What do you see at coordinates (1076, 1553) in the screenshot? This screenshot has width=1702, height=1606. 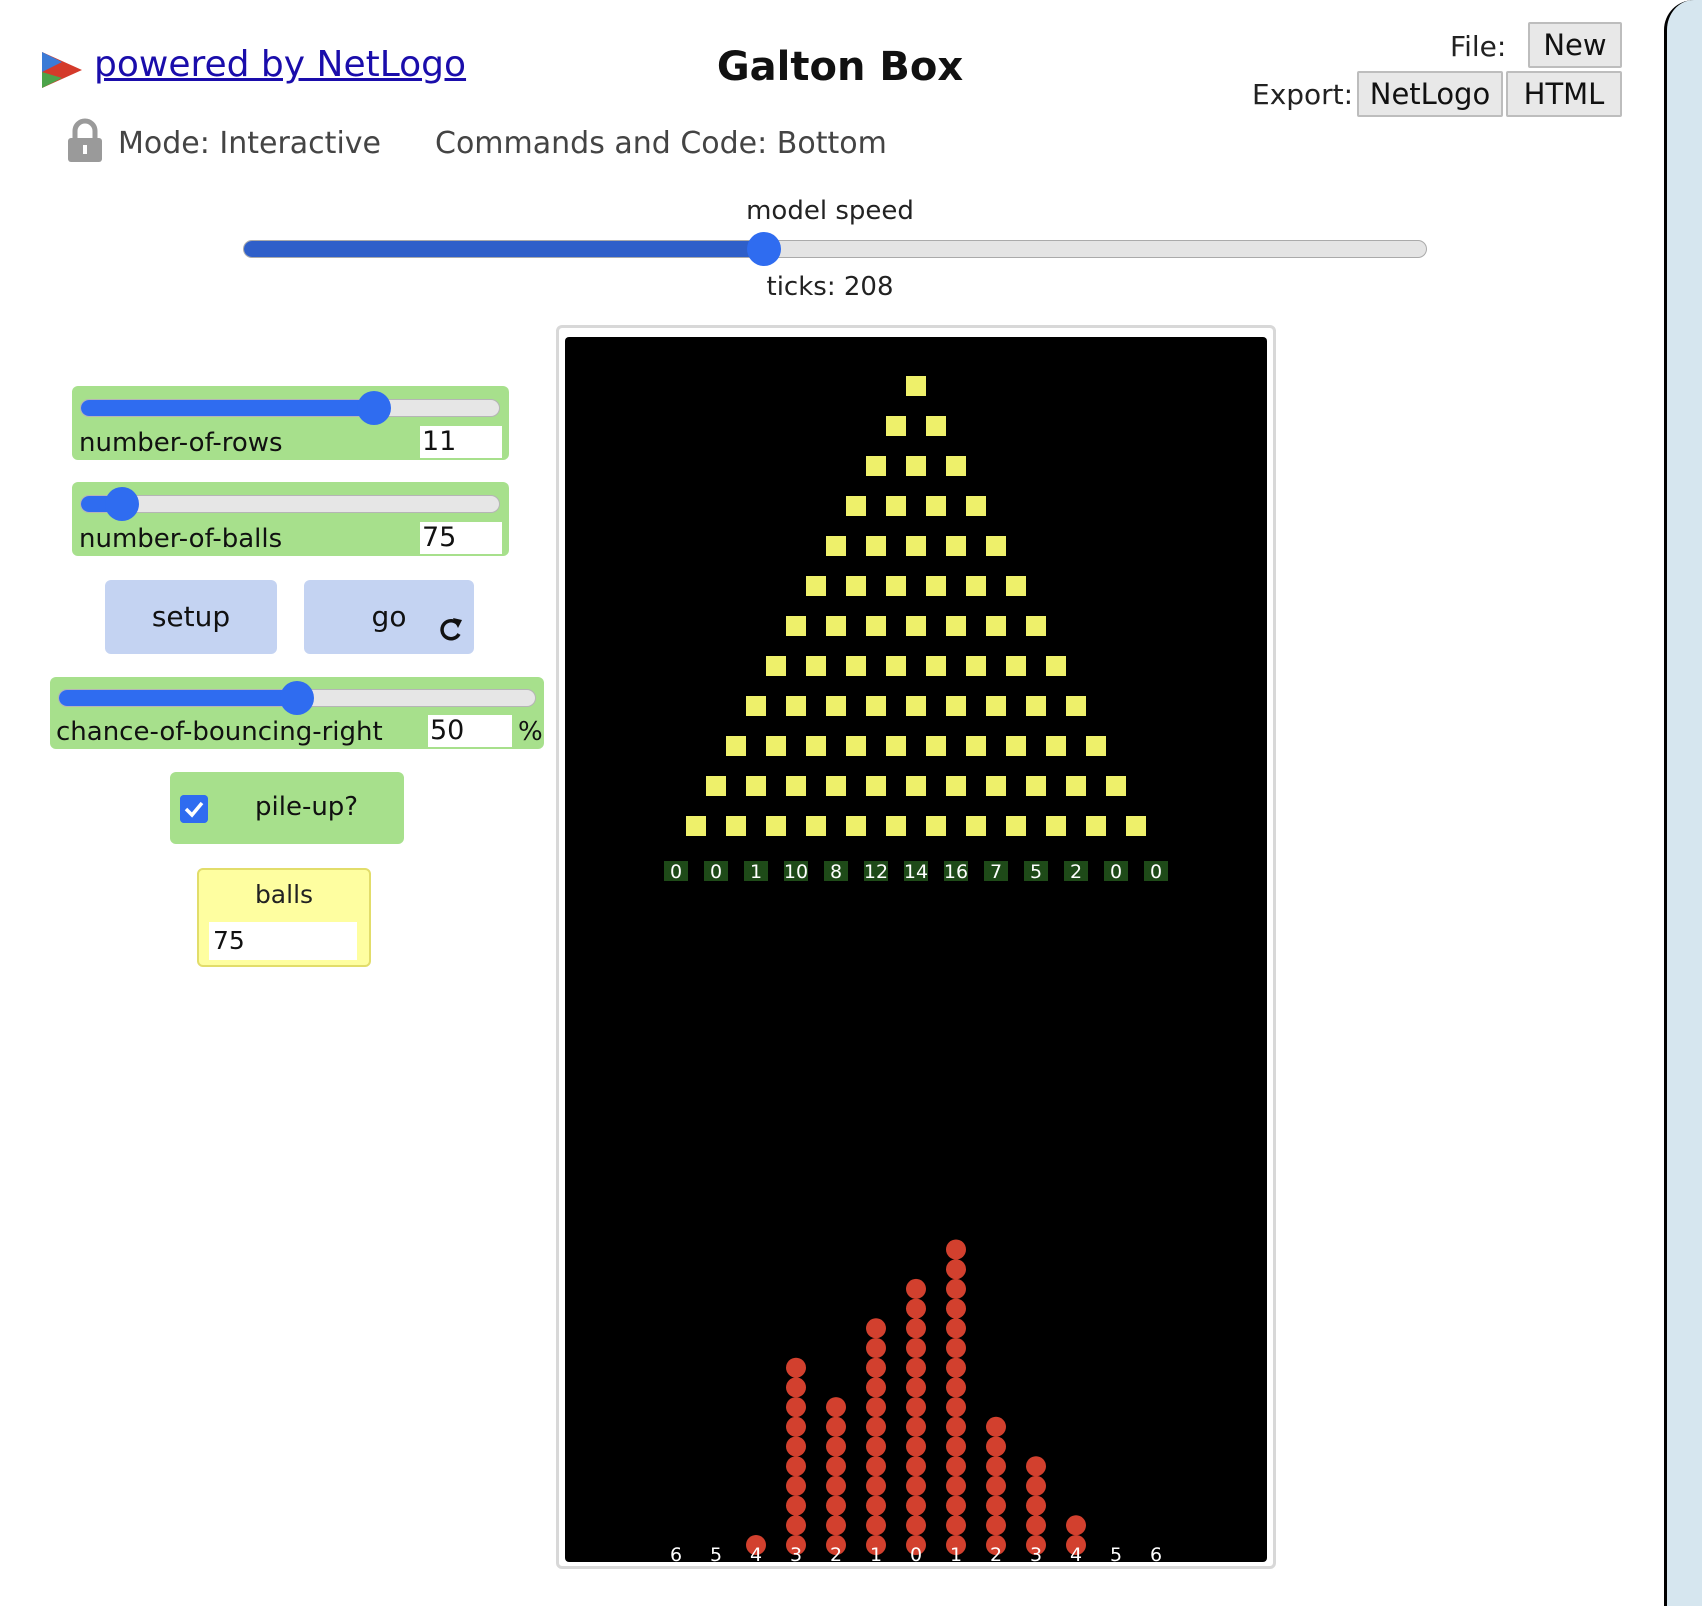 I see `bin-offset-label: 4` at bounding box center [1076, 1553].